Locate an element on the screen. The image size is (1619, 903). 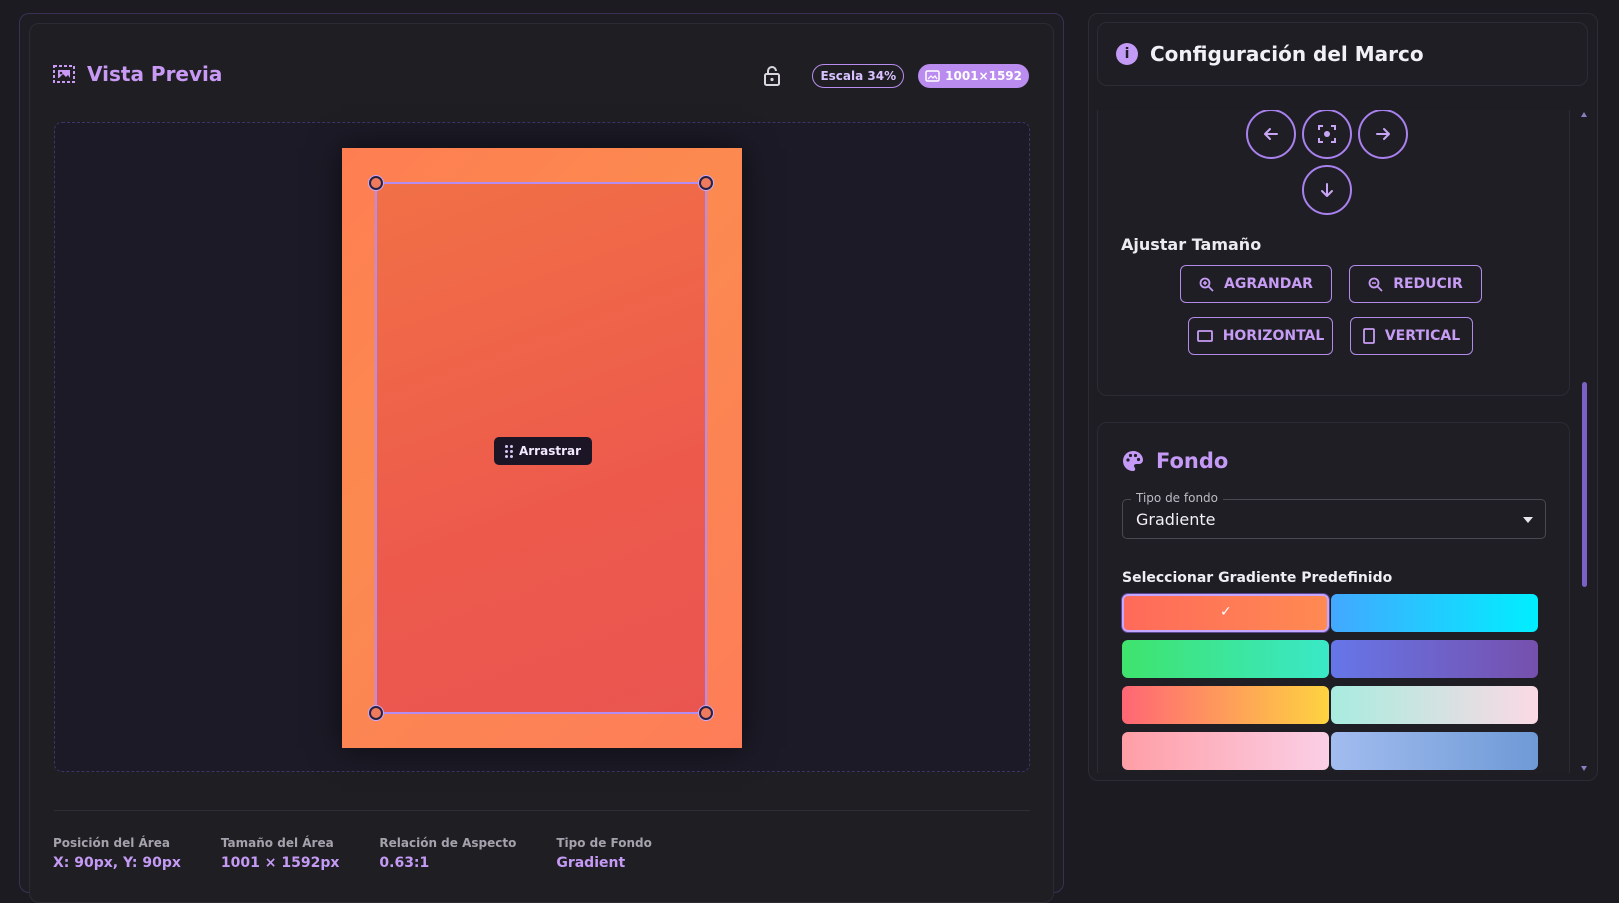
vertical-button: VERTICAL is located at coordinates (1411, 336).